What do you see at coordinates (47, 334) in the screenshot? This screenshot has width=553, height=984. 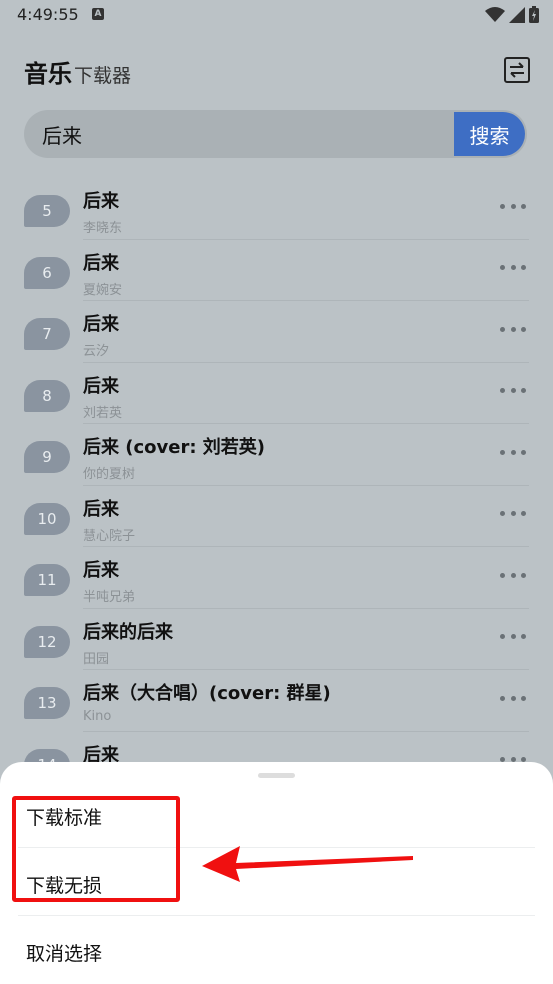 I see `song-index-badge: 7` at bounding box center [47, 334].